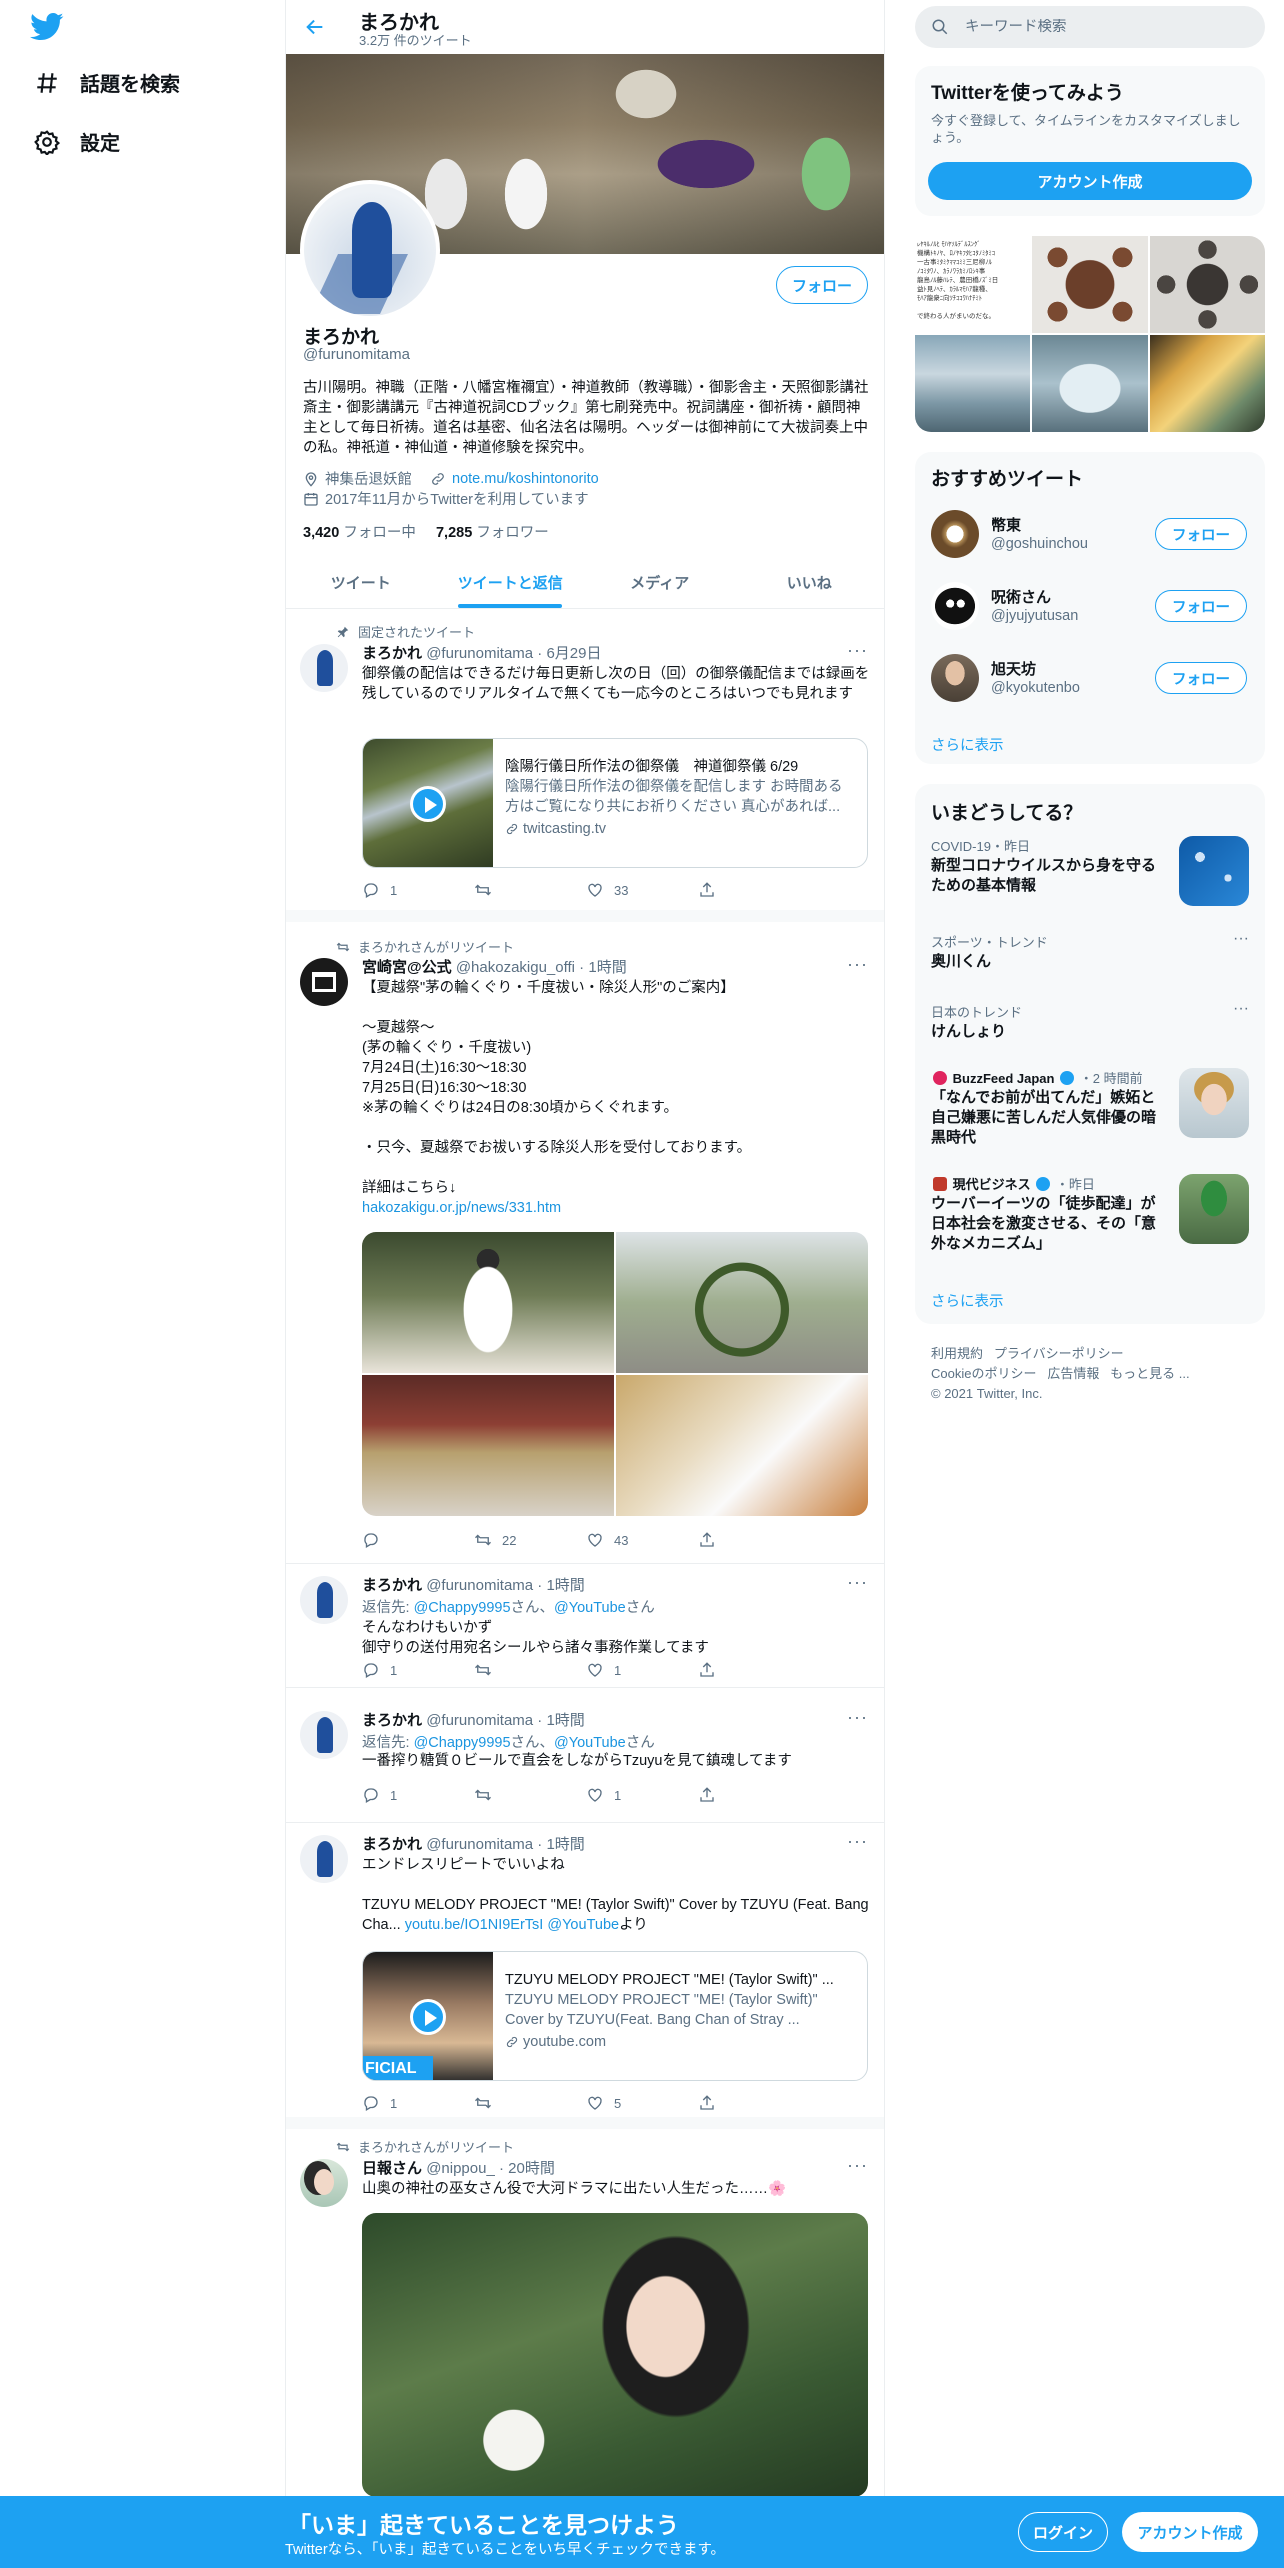 The width and height of the screenshot is (1284, 2568). I want to click on tweet-time: 20時間, so click(531, 2168).